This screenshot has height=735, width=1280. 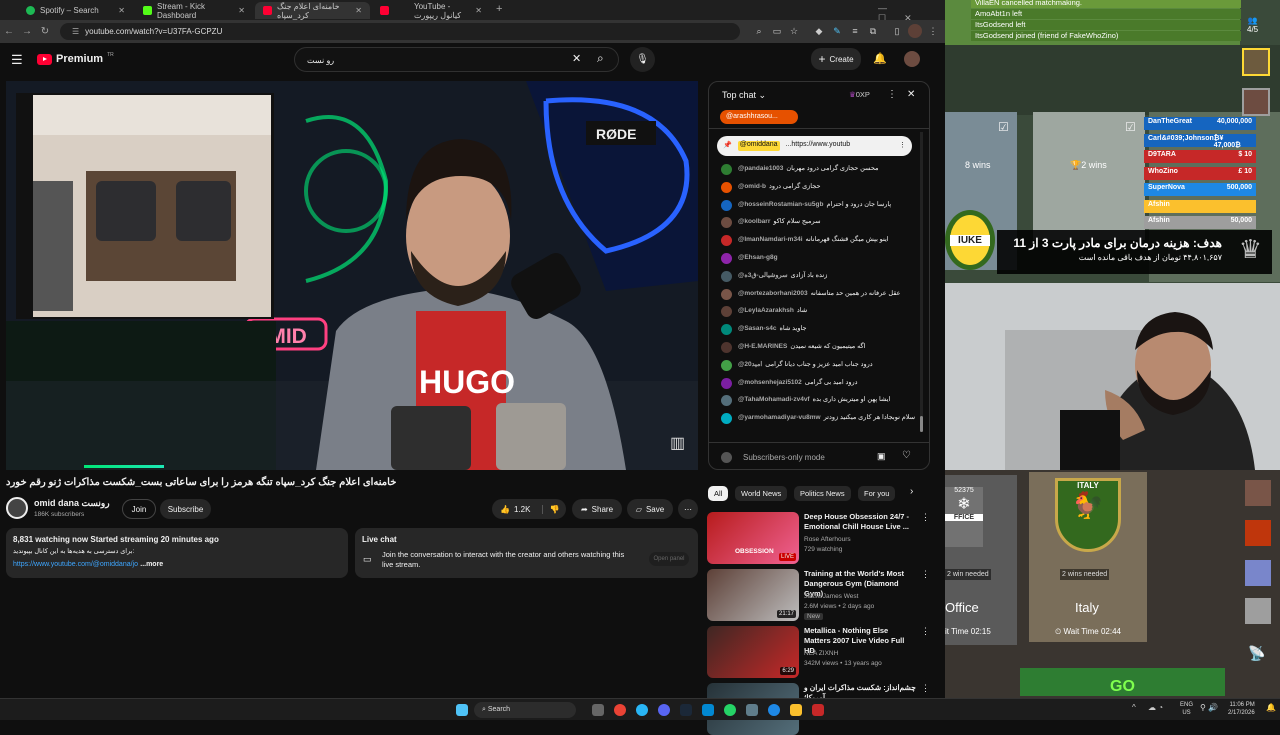 I want to click on description-link: https://www.youtube.com/@omiddana/jo, so click(x=75, y=564).